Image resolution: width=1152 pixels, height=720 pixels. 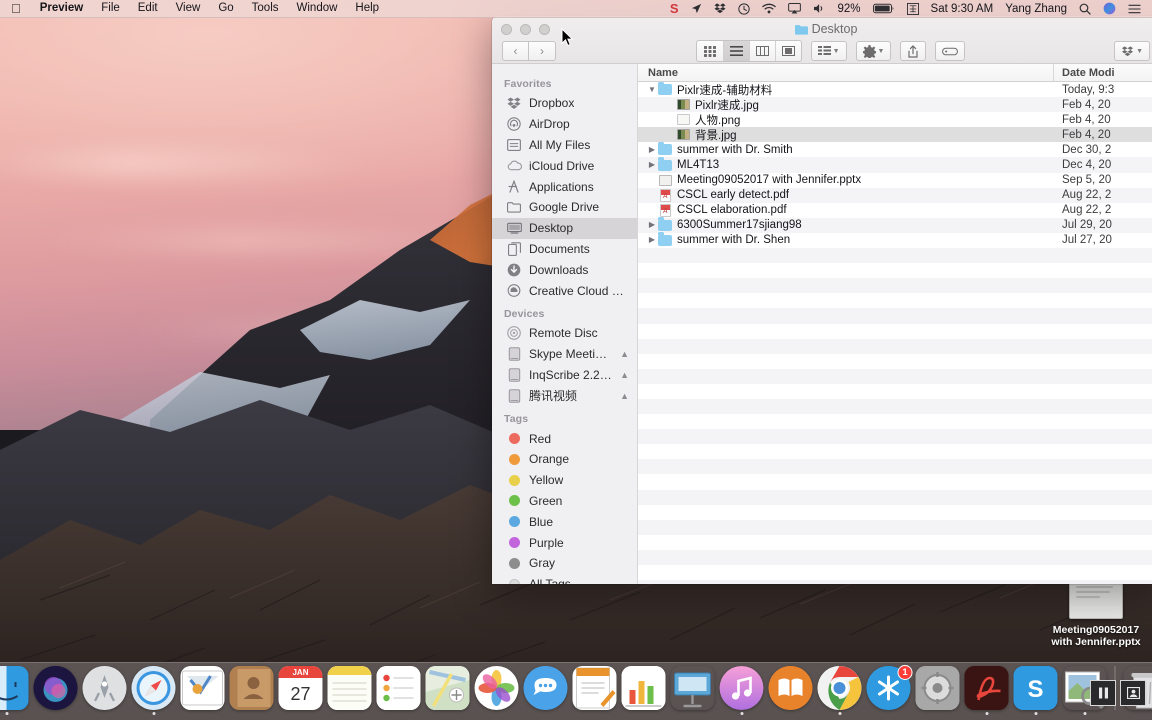 What do you see at coordinates (564, 459) in the screenshot?
I see `sidebar-tag-orange: Orange` at bounding box center [564, 459].